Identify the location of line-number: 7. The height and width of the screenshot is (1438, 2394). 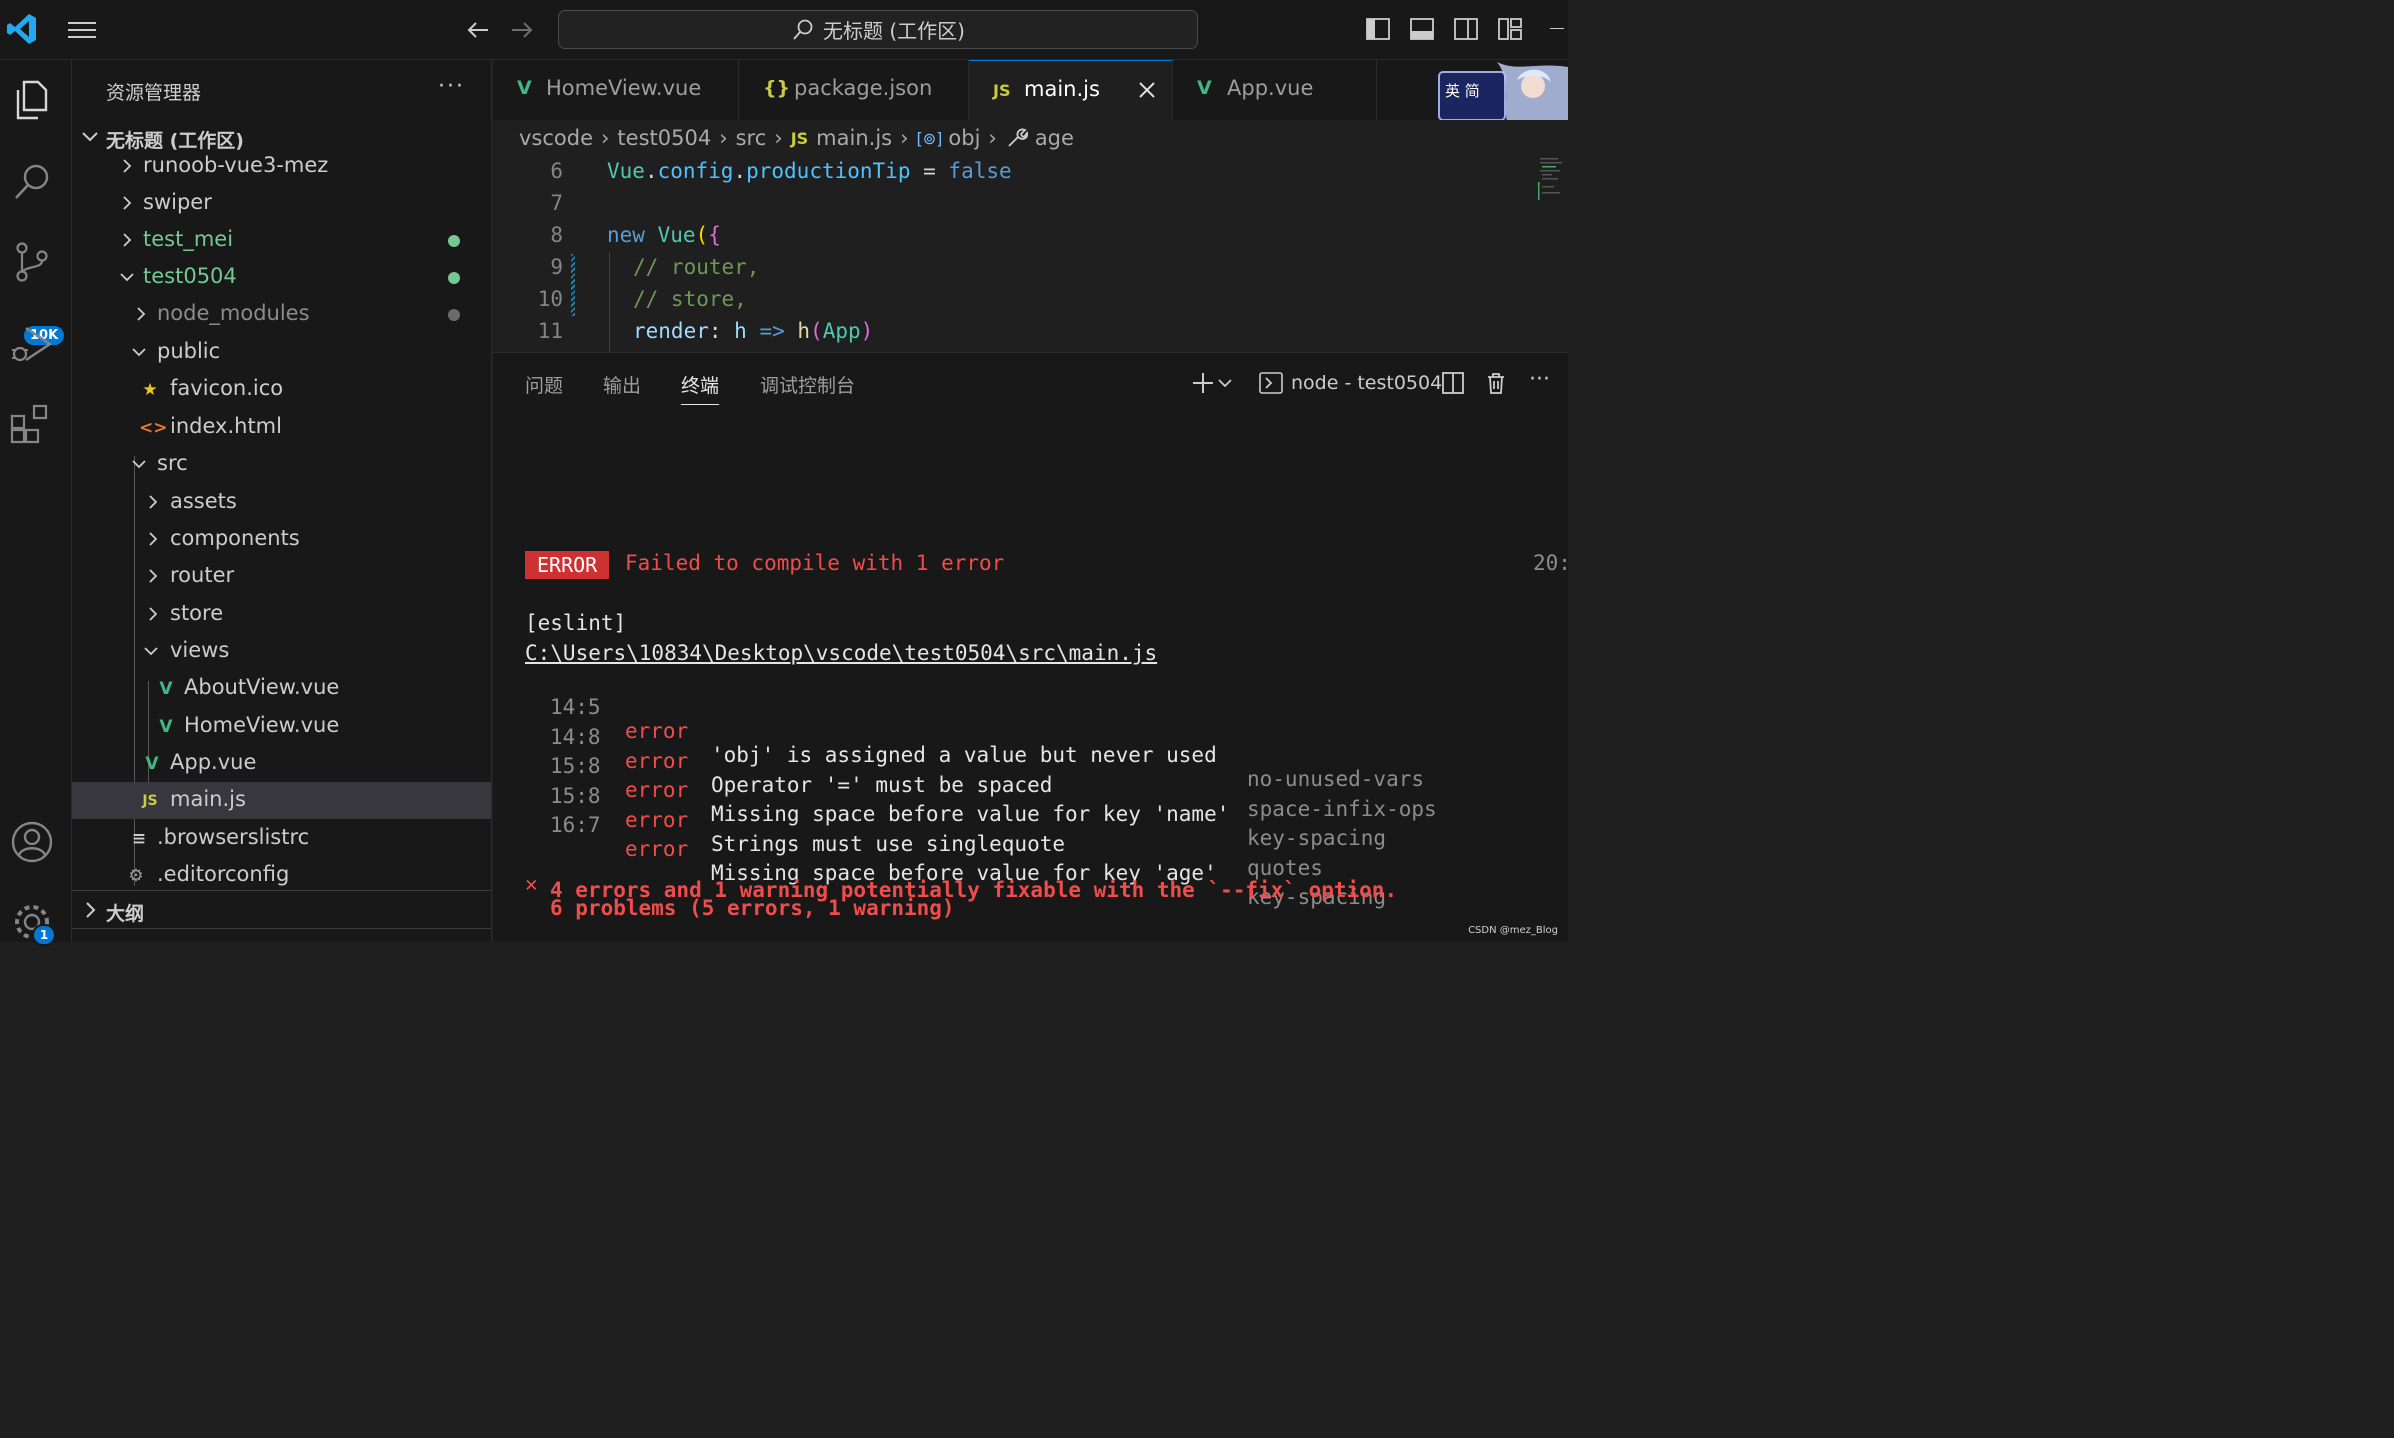
(556, 203).